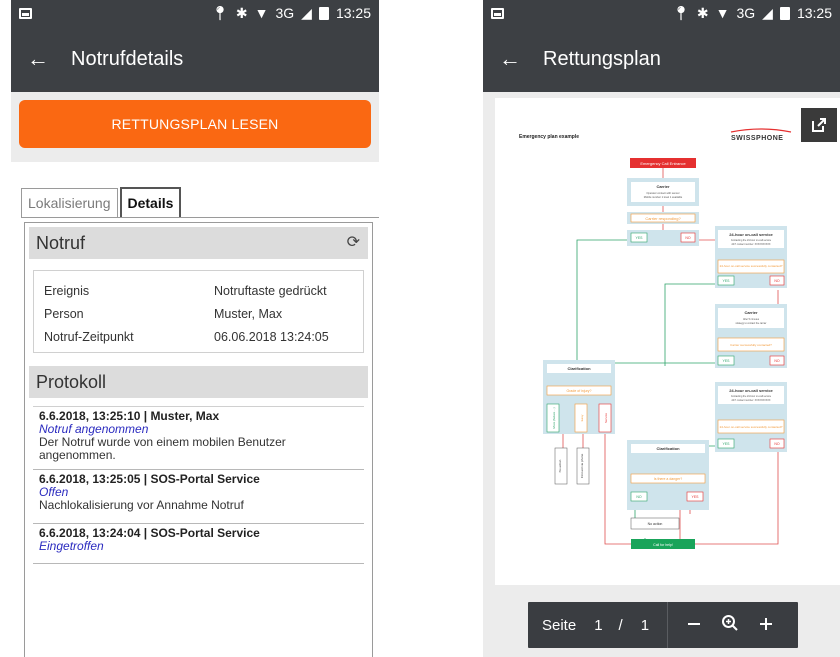 This screenshot has width=840, height=657. I want to click on current-page: 1, so click(598, 625).